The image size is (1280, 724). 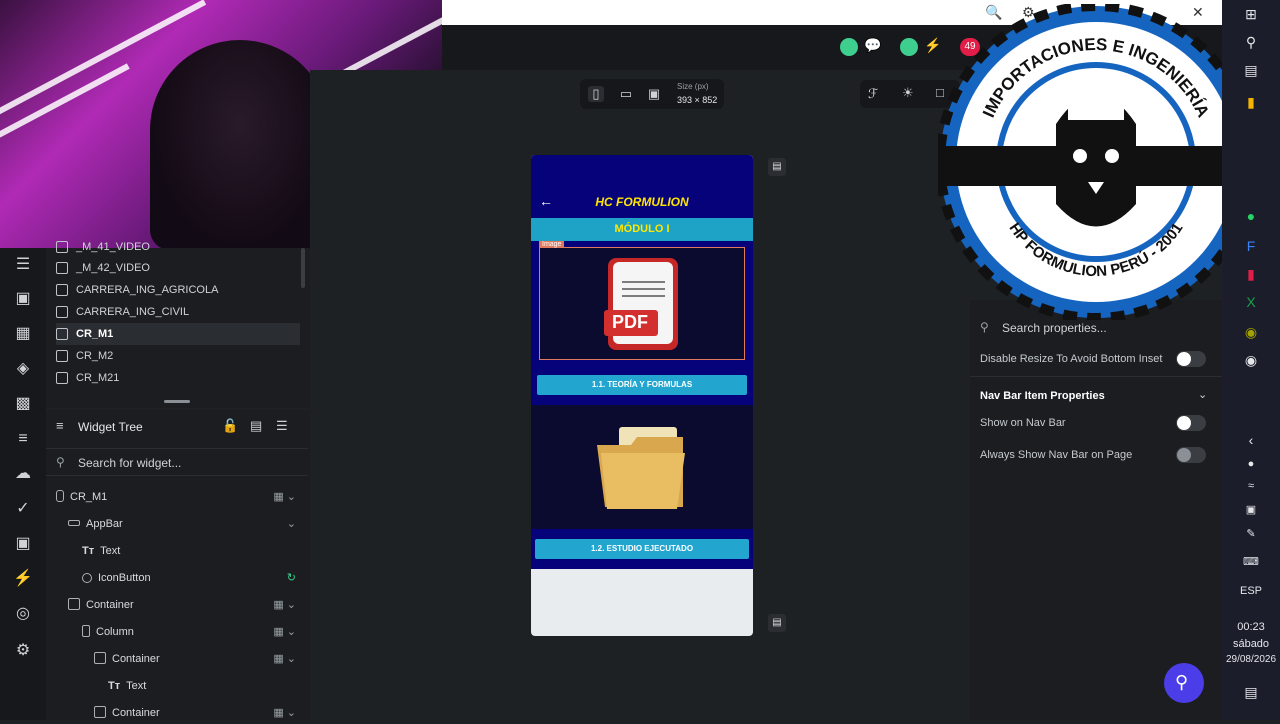 What do you see at coordinates (256, 426) in the screenshot?
I see `collapse-icon: ▤` at bounding box center [256, 426].